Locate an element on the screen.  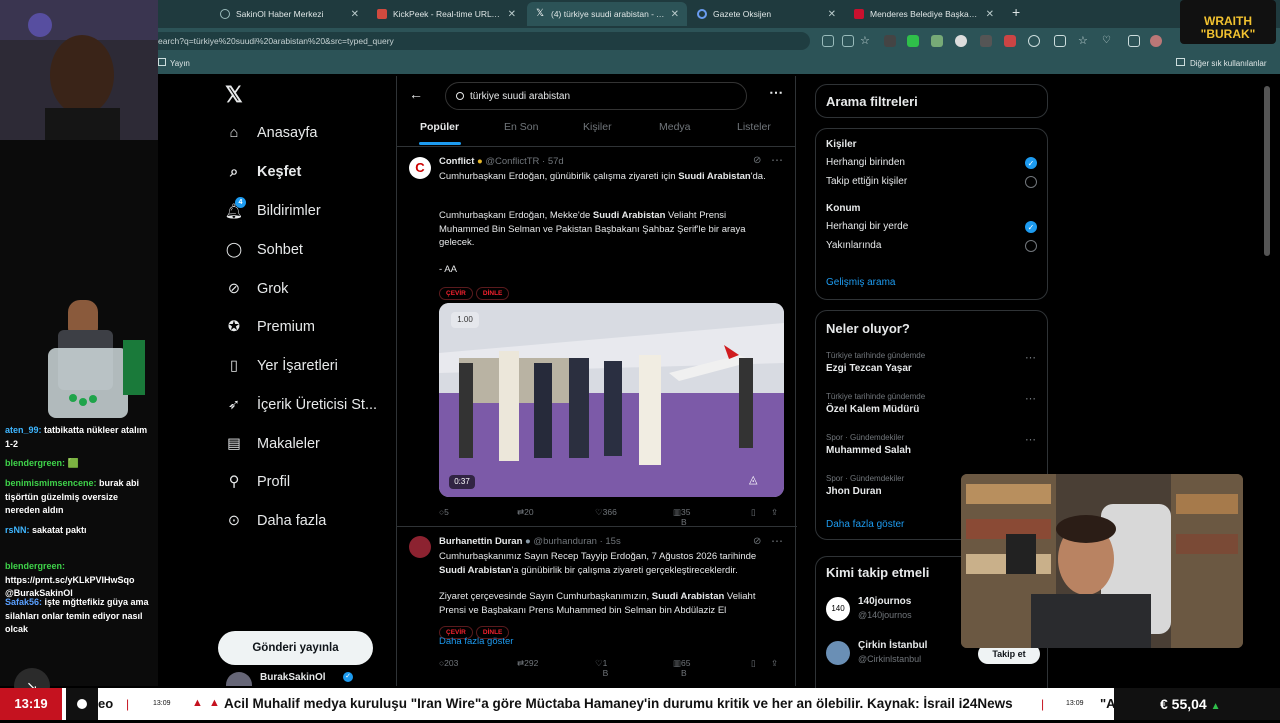
filter-option: Herhangi birinden is located at coordinates (865, 162).